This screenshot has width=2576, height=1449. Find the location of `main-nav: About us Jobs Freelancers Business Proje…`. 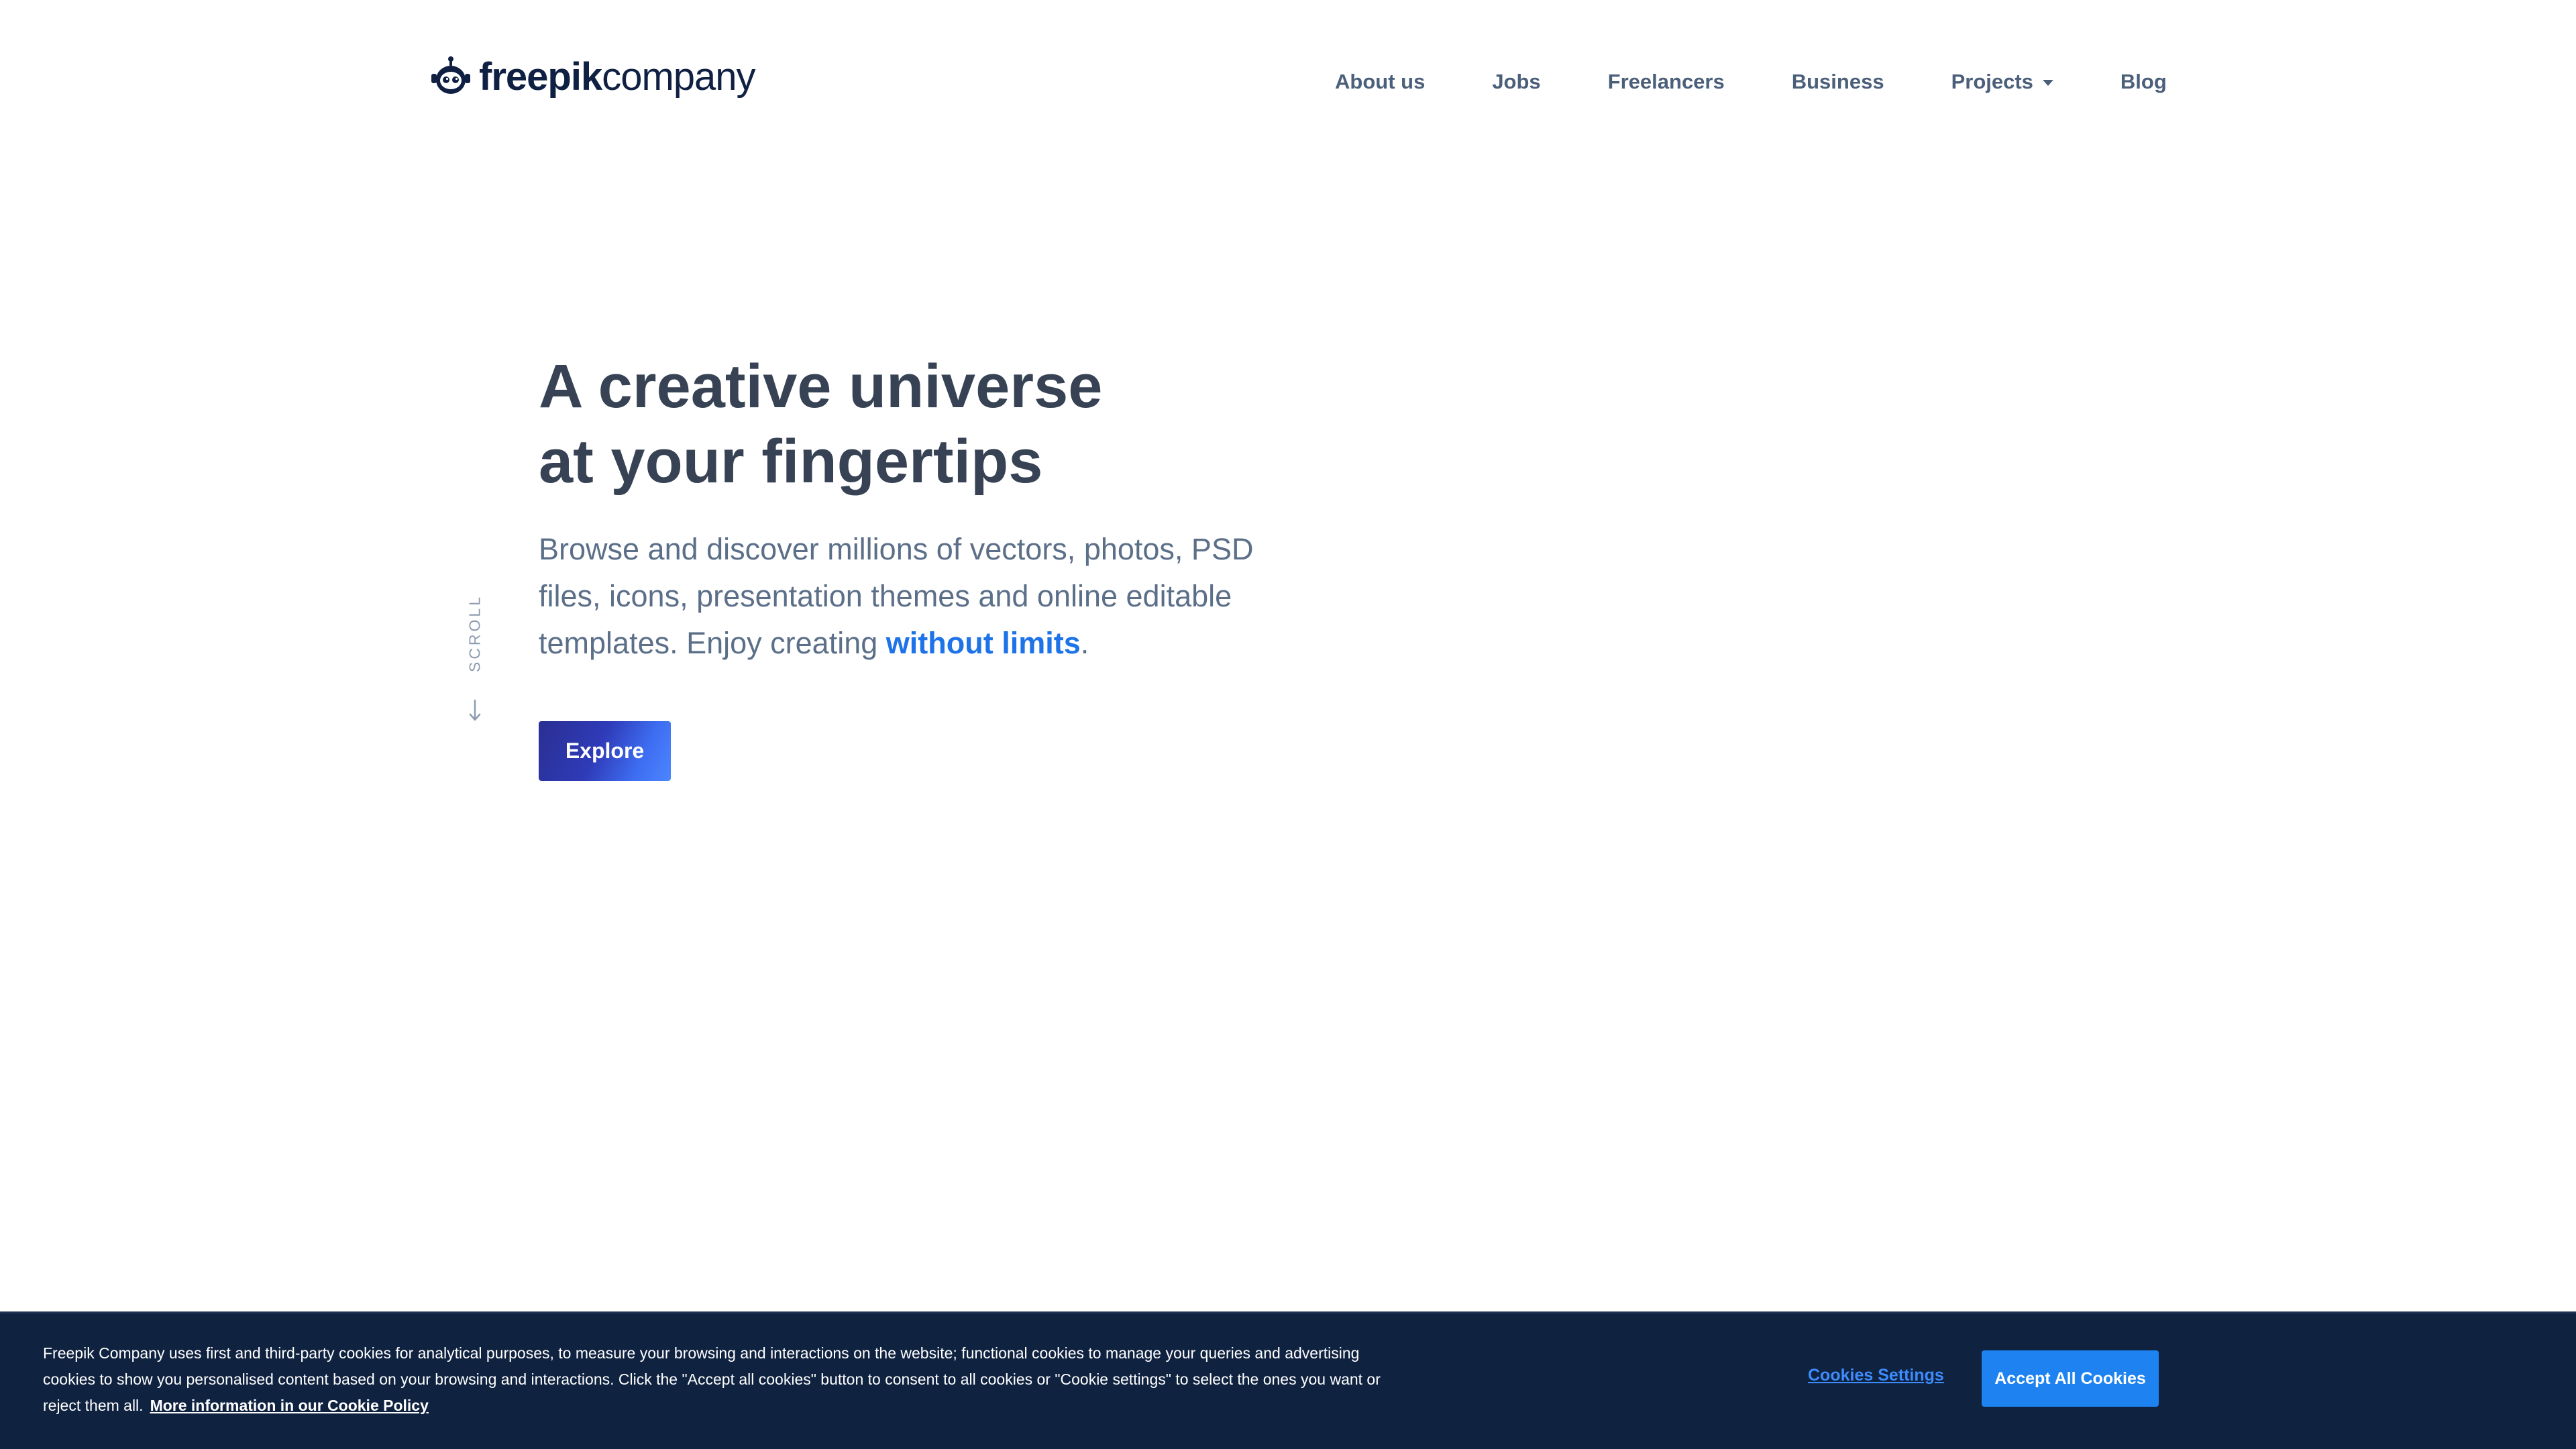

main-nav: About us Jobs Freelancers Business Proje… is located at coordinates (1751, 82).